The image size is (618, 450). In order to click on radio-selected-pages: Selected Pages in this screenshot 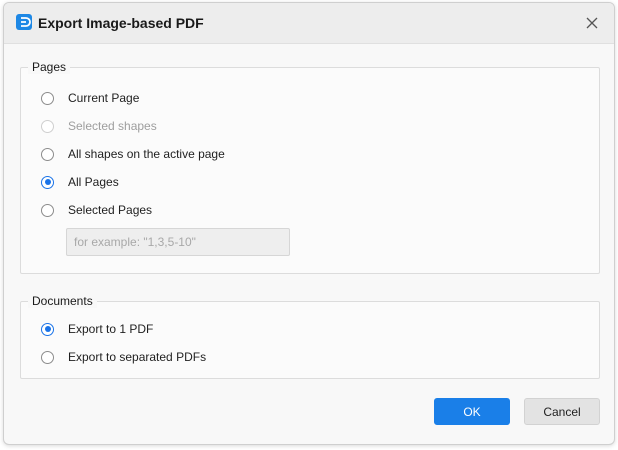, I will do `click(96, 210)`.